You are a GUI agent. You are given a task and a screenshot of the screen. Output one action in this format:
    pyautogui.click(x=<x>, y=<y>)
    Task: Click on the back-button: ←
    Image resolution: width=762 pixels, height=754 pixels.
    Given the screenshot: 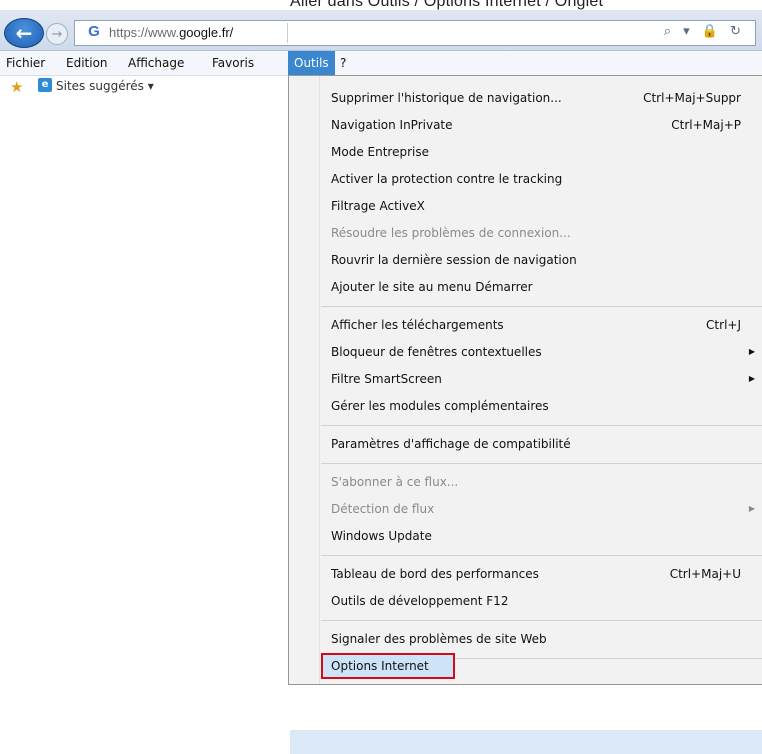 What is the action you would take?
    pyautogui.click(x=24, y=33)
    